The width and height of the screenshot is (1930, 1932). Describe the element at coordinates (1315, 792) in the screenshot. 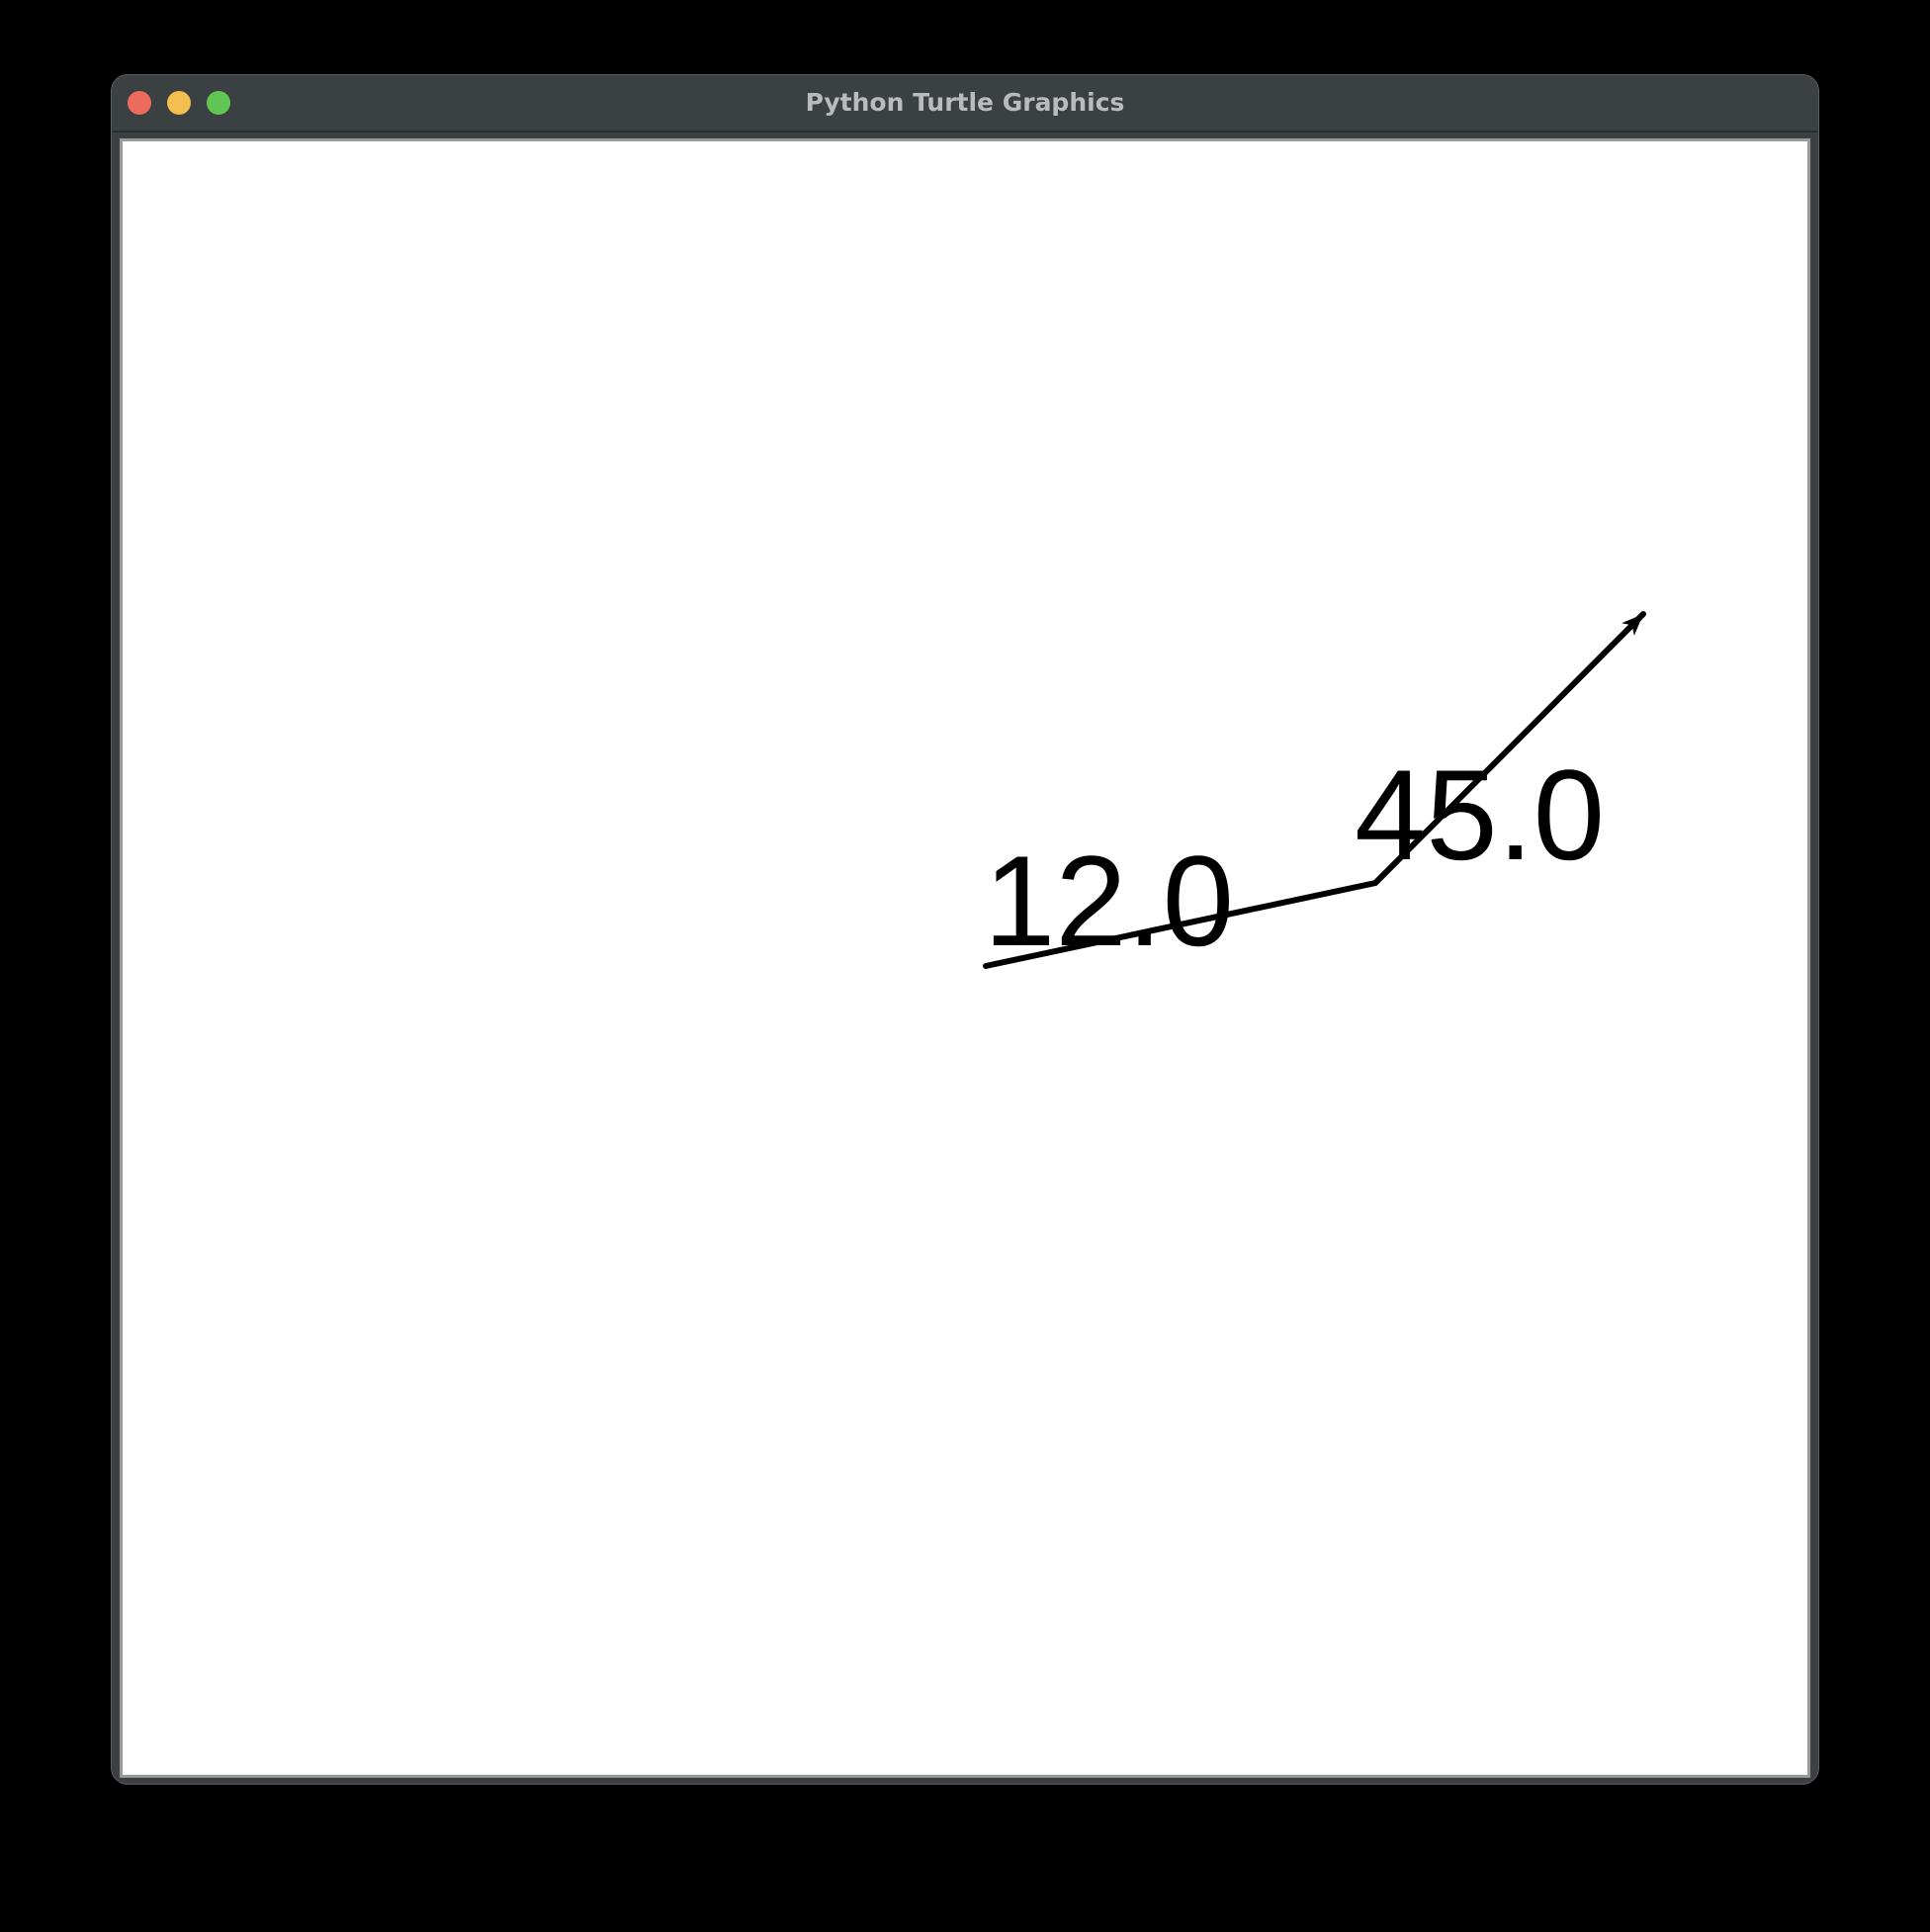

I see `drawing-surface: 12.0 45.0` at that location.